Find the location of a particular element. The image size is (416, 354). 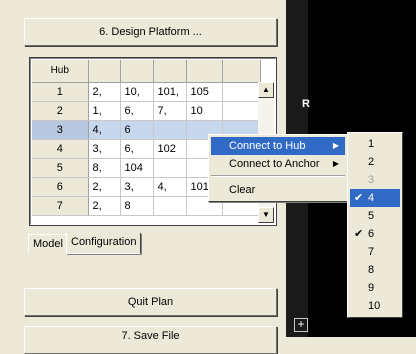

submenu-item-6: ✔ 6 is located at coordinates (375, 234).